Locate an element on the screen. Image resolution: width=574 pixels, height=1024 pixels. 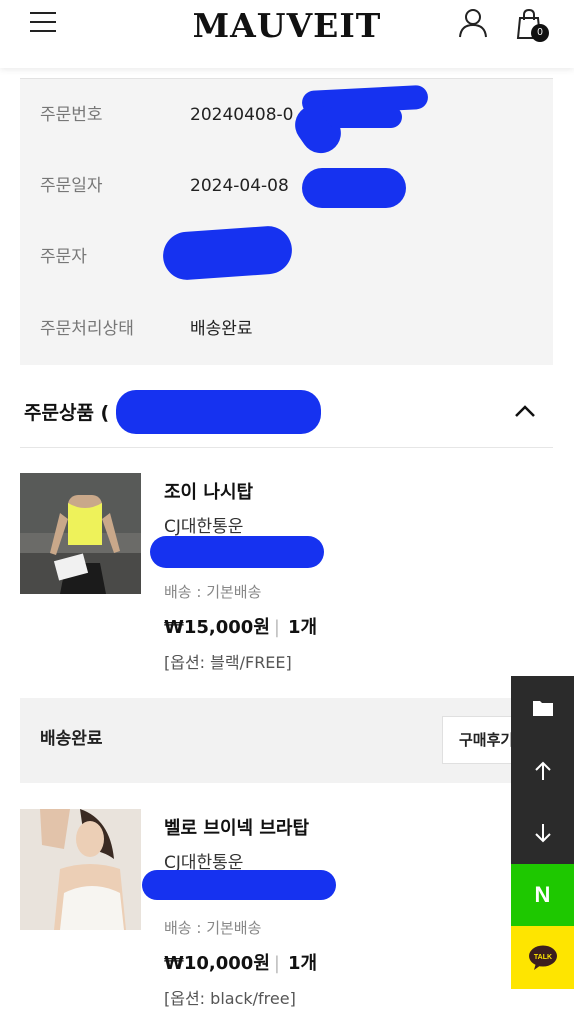
site-header: MAUVEIT 0 is located at coordinates (287, 34).